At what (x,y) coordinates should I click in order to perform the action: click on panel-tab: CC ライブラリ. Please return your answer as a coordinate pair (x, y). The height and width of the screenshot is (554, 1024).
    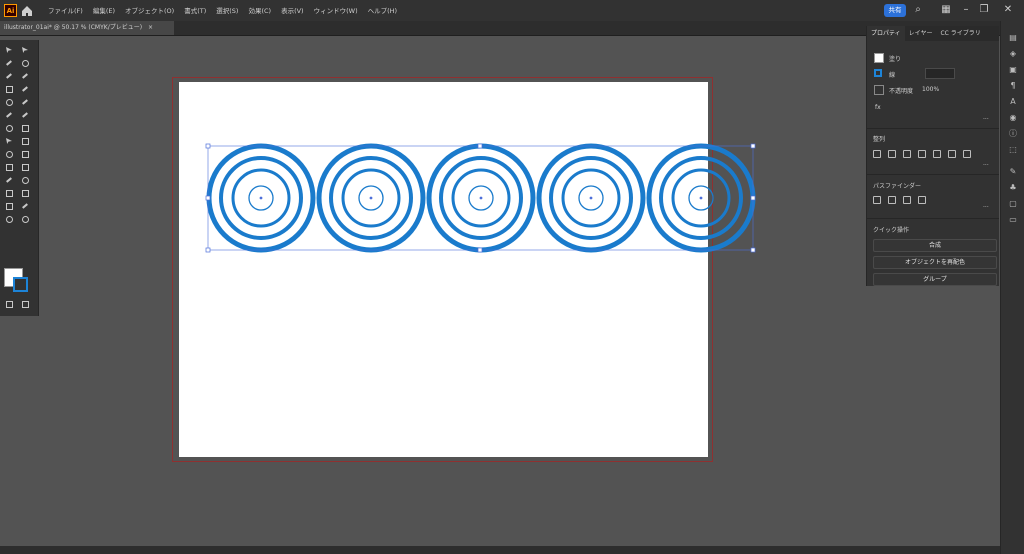
    Looking at the image, I should click on (960, 33).